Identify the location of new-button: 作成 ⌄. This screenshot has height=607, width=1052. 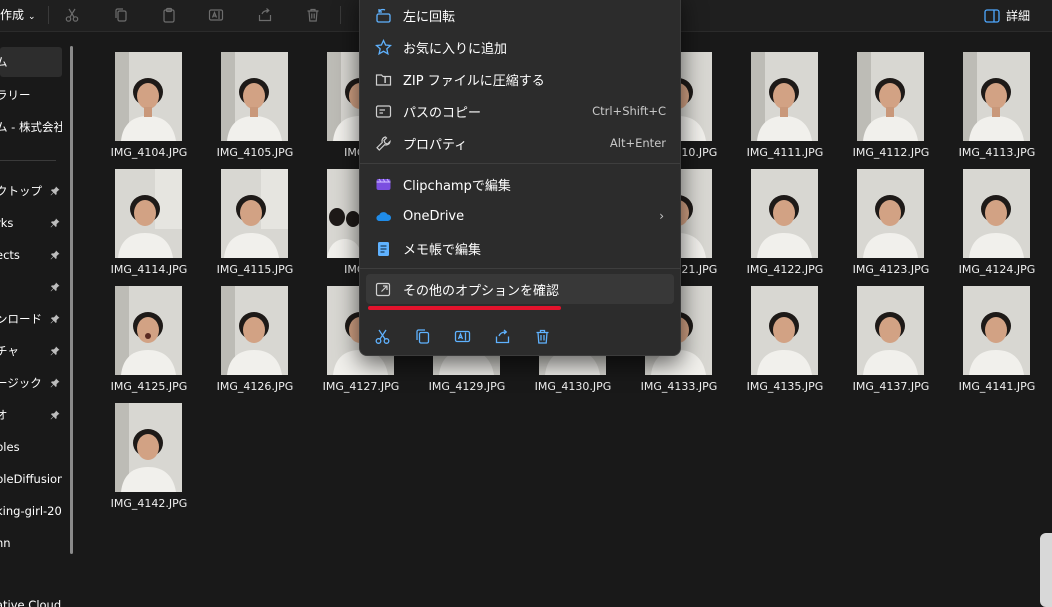
(18, 14).